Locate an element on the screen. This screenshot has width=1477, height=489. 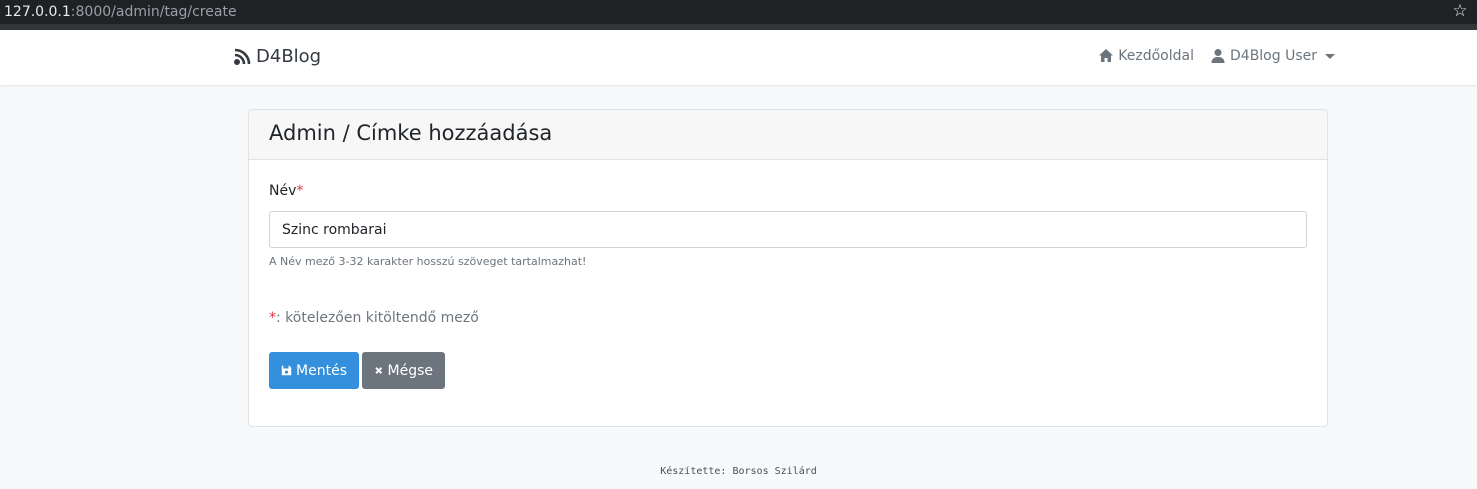
close-icon is located at coordinates (379, 370).